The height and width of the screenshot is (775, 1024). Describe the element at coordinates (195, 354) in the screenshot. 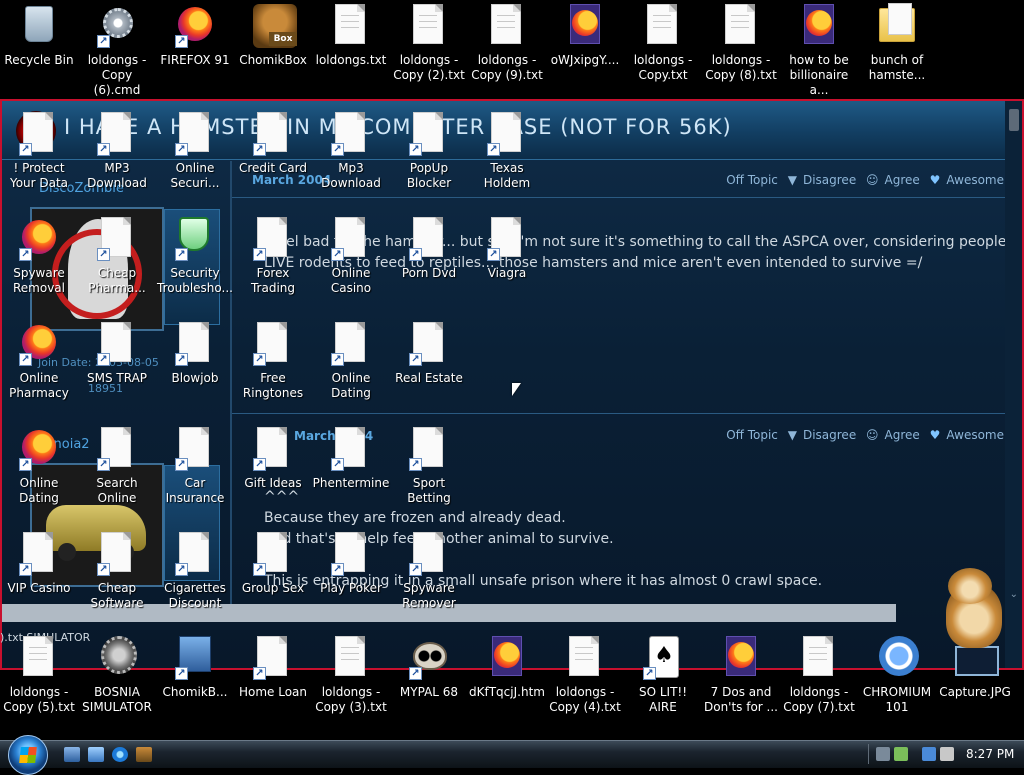

I see `desktop-icon-blowjob: ↗ Blowjob` at that location.